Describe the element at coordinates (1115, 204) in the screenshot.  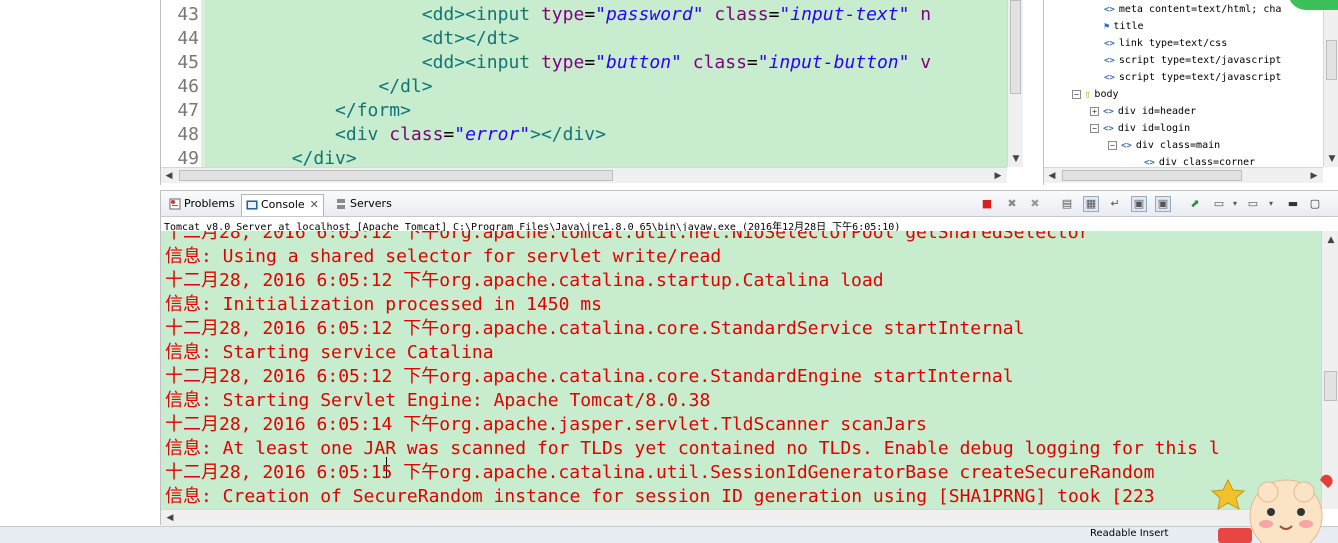
I see `word-wrap-icon: ↵` at that location.